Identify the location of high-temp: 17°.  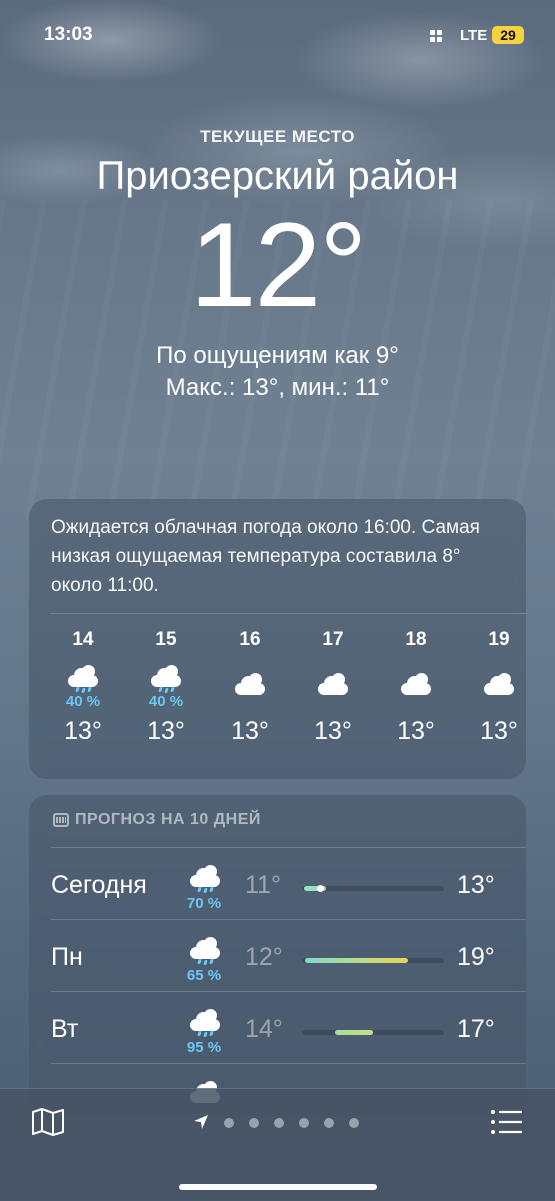
(476, 1029).